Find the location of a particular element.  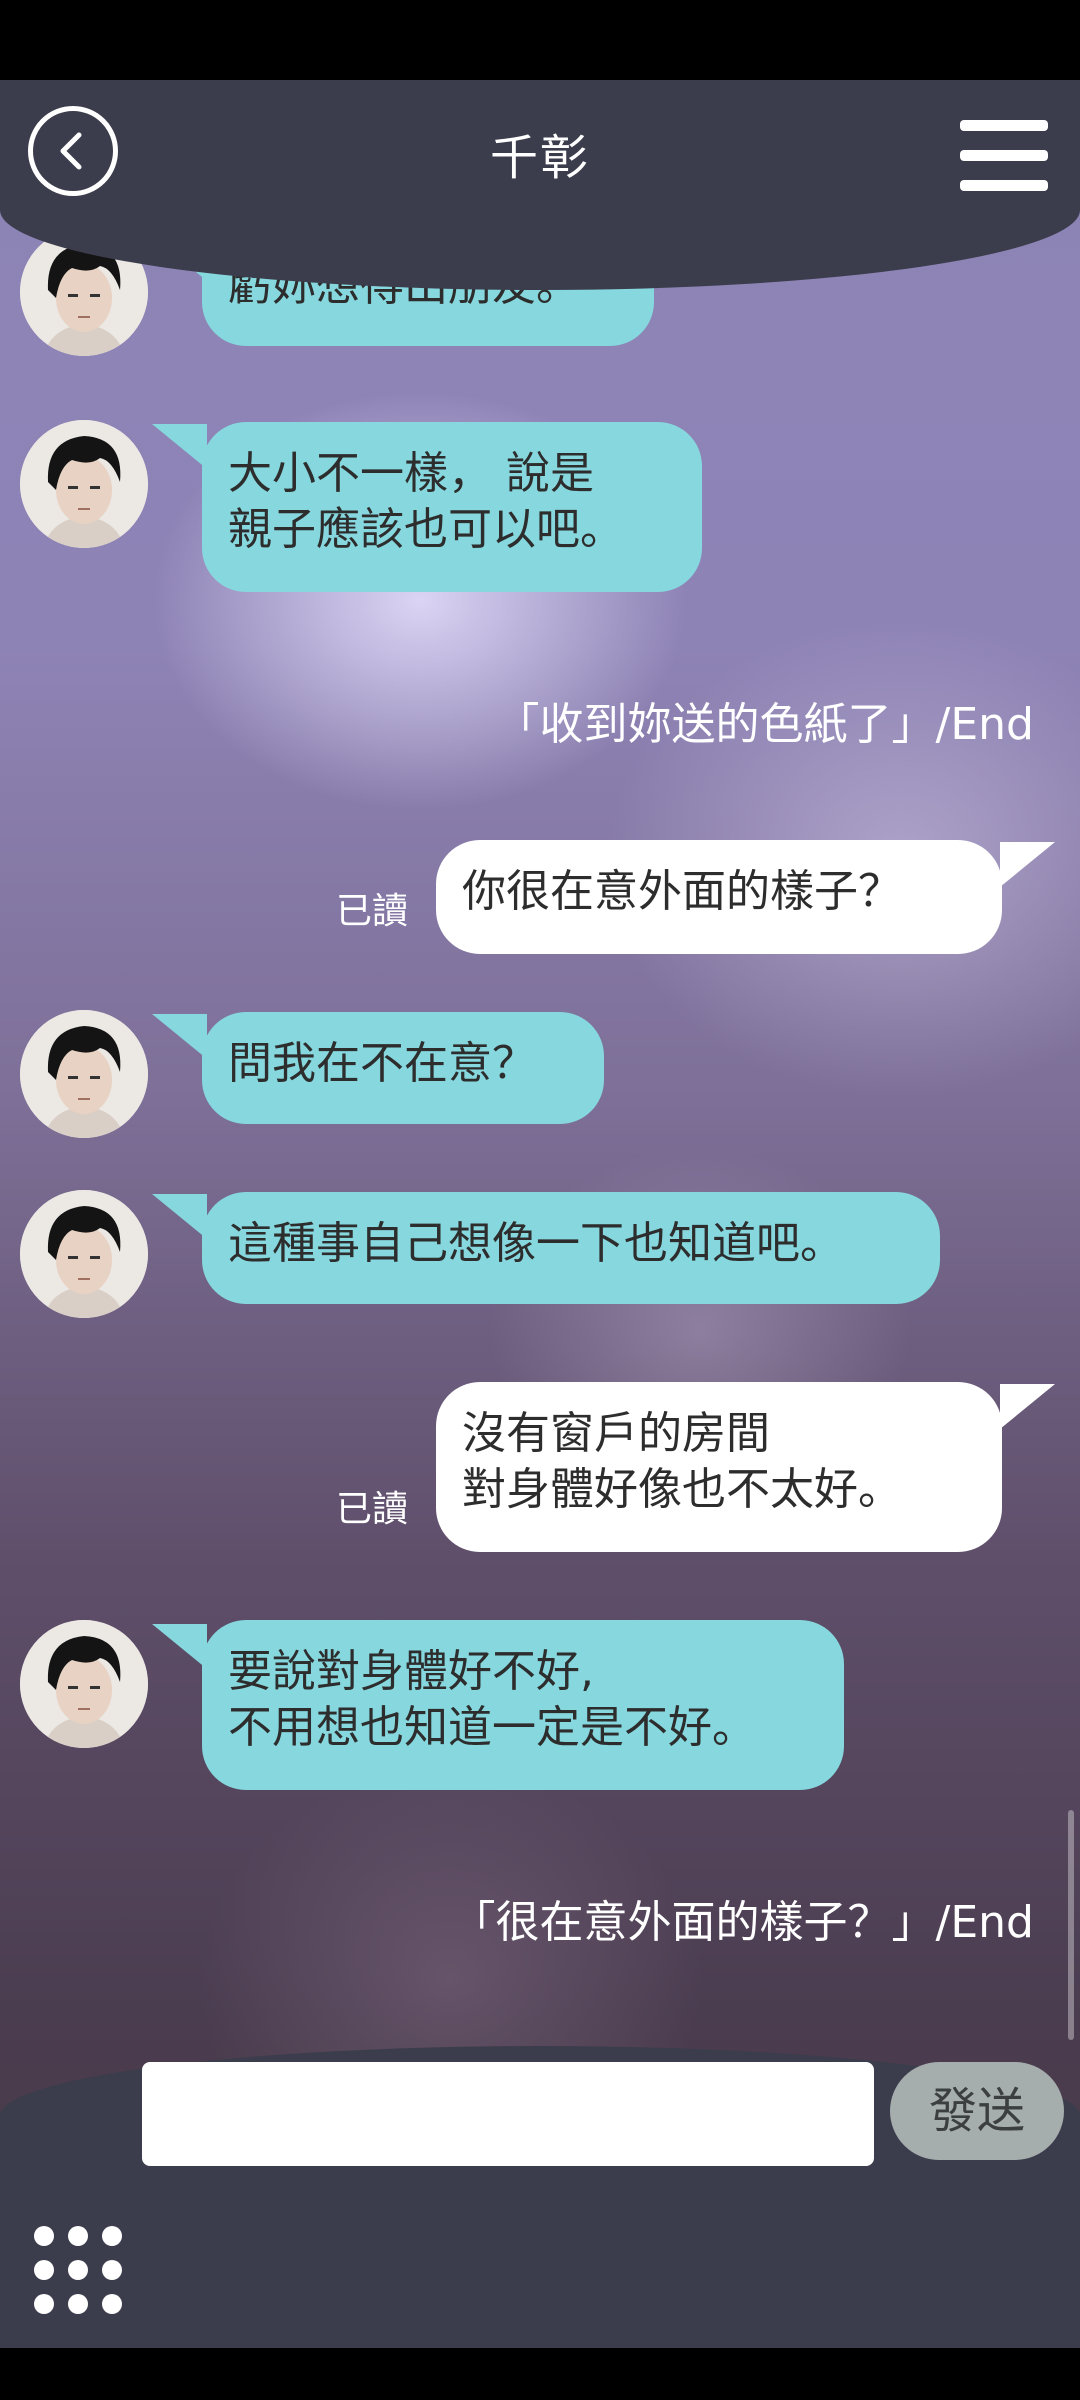

system-nav-bar is located at coordinates (540, 2374).